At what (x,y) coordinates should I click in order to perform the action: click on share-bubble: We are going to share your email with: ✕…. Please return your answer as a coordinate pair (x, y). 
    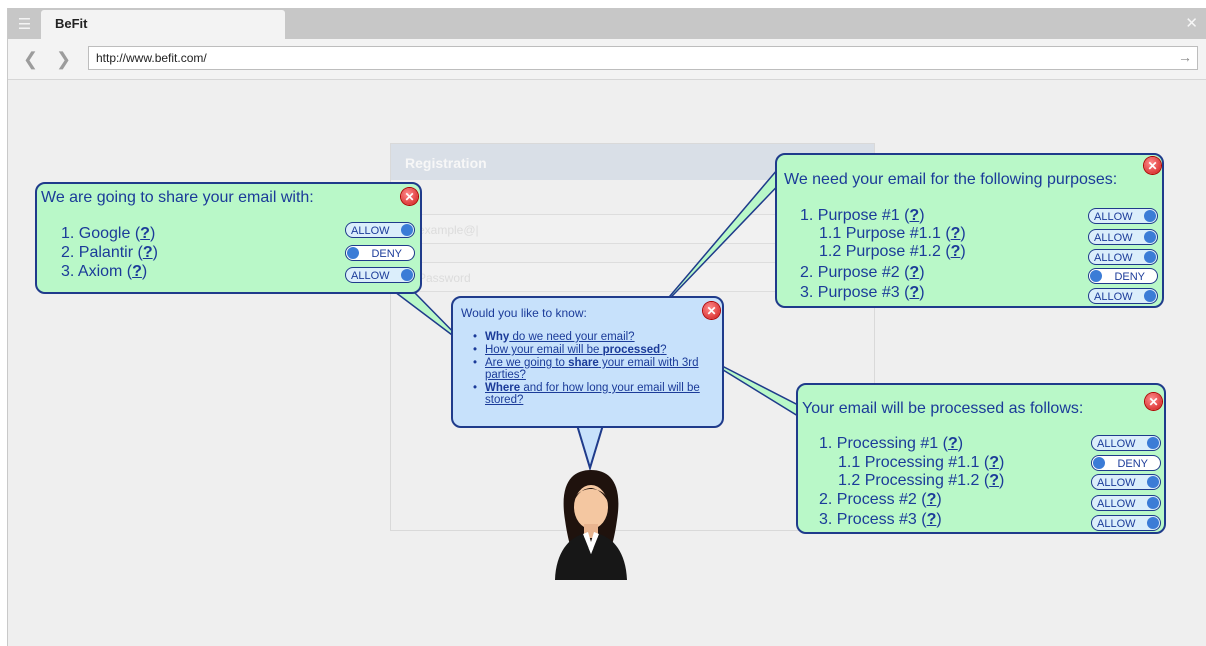
    Looking at the image, I should click on (228, 238).